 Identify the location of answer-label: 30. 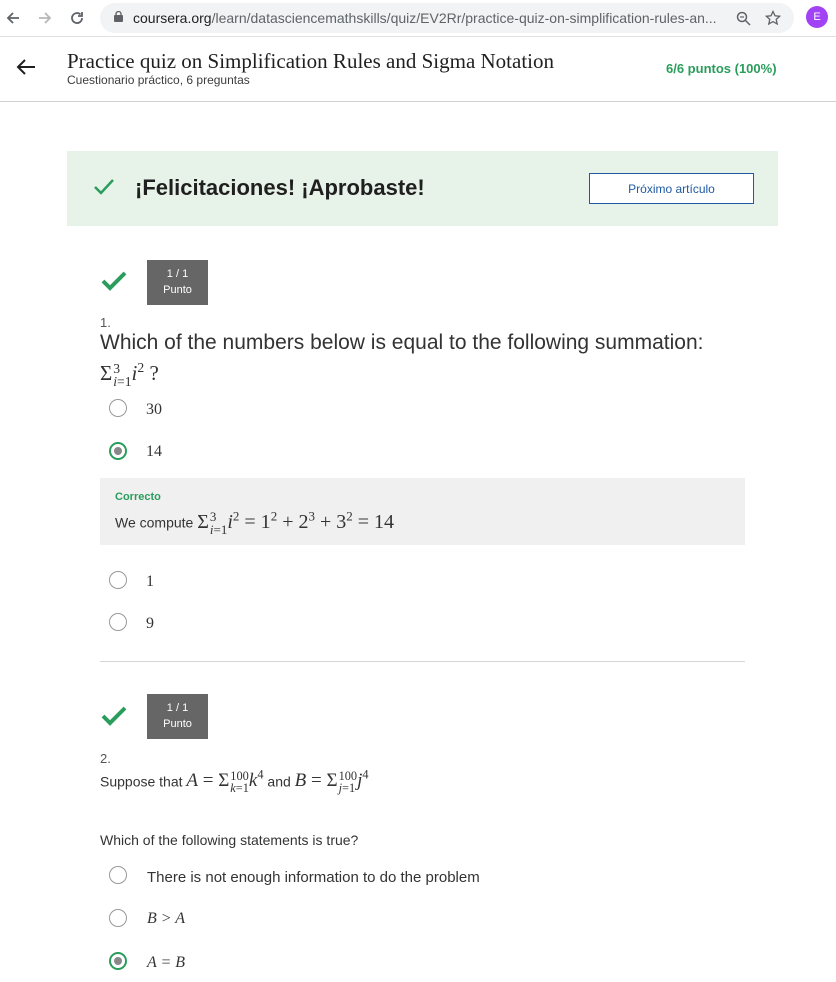
(154, 409).